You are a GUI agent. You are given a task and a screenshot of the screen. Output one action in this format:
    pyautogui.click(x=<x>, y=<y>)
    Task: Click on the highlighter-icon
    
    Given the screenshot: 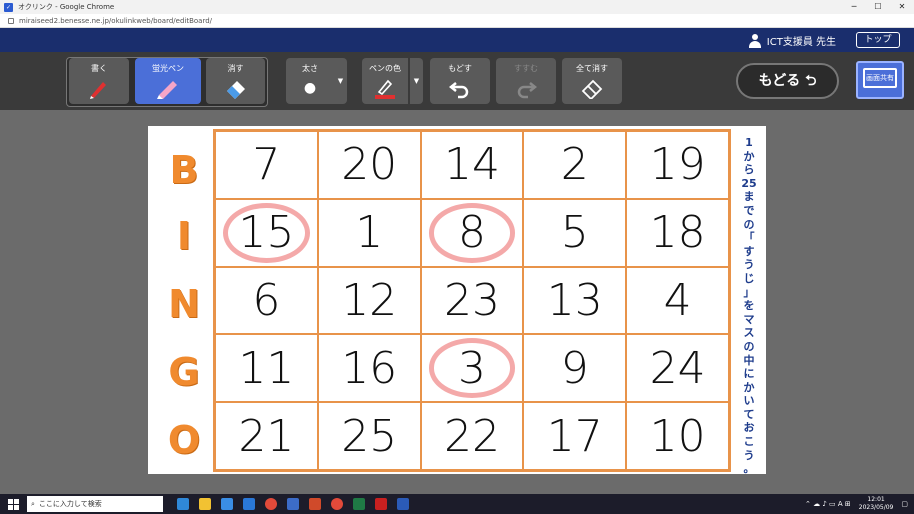 What is the action you would take?
    pyautogui.click(x=167, y=90)
    